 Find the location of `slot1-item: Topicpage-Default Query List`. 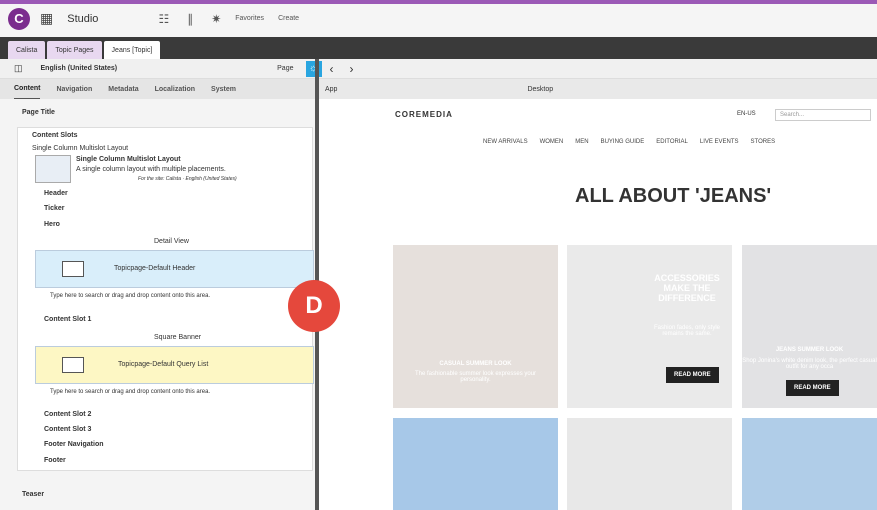

slot1-item: Topicpage-Default Query List is located at coordinates (174, 365).